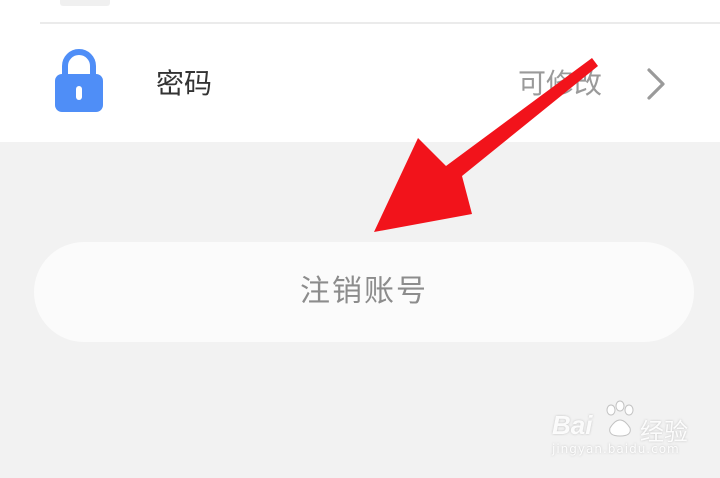  I want to click on baidu-jingyan-watermark: Bai 经验 jingyan.baidu.com, so click(627, 431).